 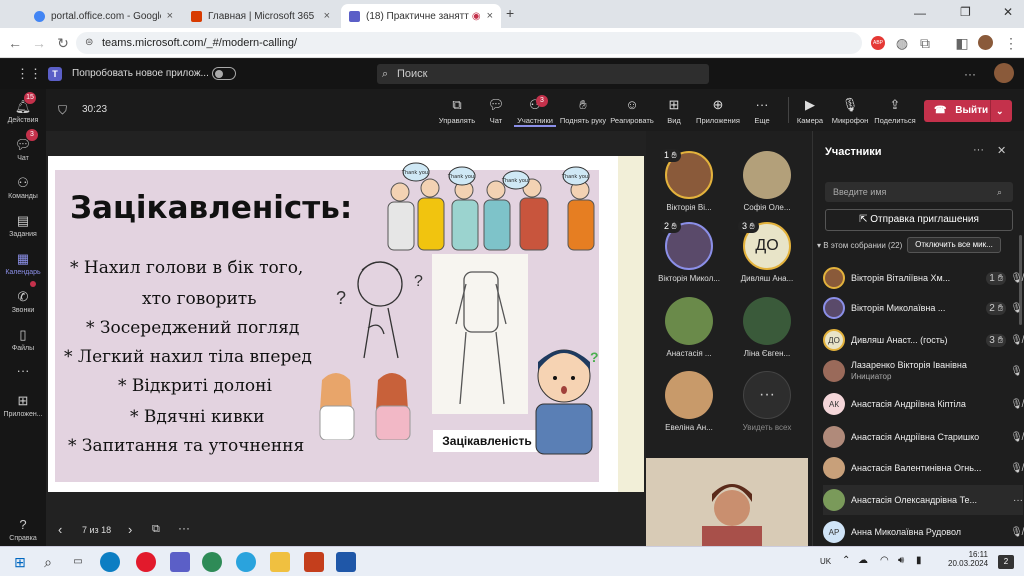 What do you see at coordinates (15, 43) in the screenshot?
I see `back-icon: ←` at bounding box center [15, 43].